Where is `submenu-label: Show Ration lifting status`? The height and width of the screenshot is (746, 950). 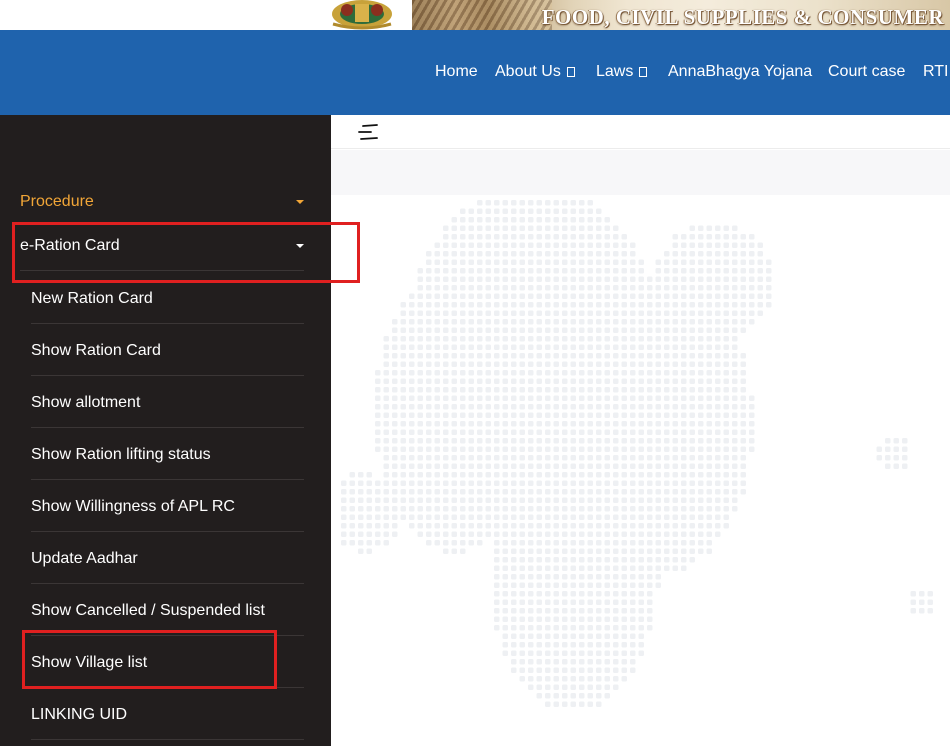
submenu-label: Show Ration lifting status is located at coordinates (121, 454).